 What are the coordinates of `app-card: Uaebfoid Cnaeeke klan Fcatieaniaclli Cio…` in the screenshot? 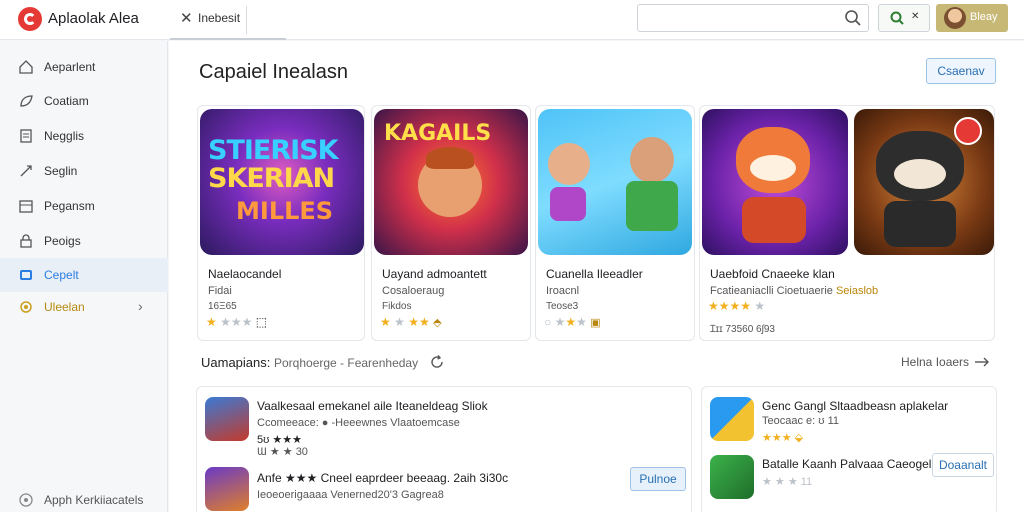 It's located at (847, 223).